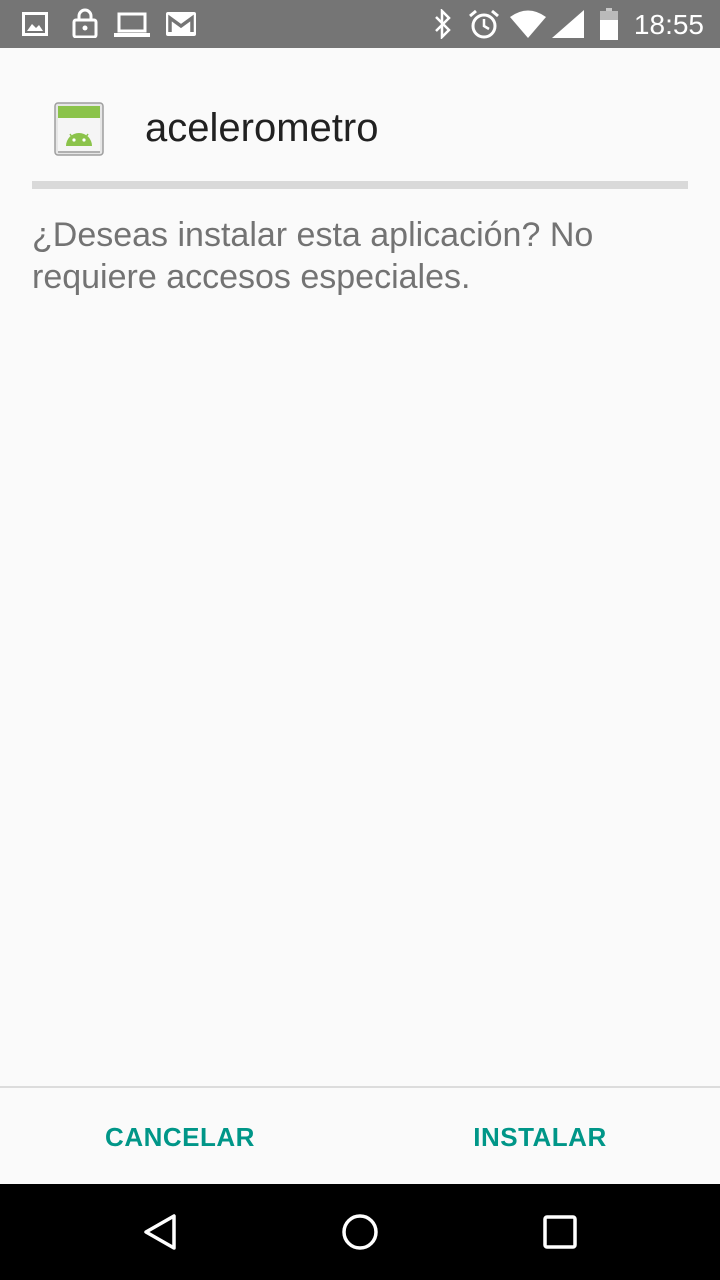 This screenshot has height=1280, width=720. What do you see at coordinates (568, 24) in the screenshot?
I see `signal-icon` at bounding box center [568, 24].